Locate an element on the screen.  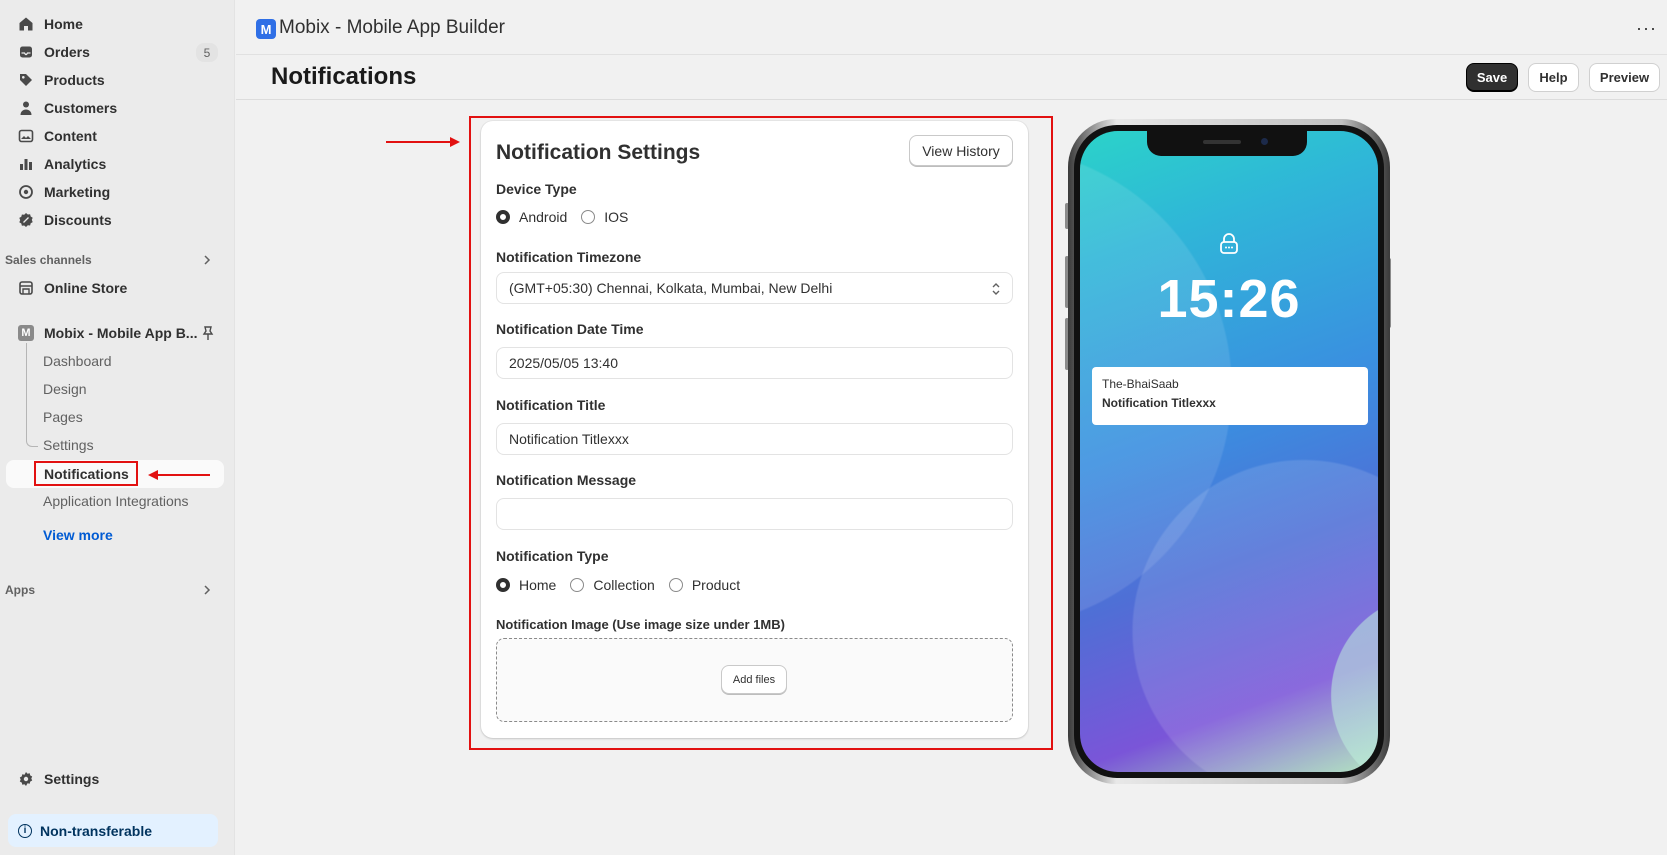
radio-product-label: Product is located at coordinates (716, 585).